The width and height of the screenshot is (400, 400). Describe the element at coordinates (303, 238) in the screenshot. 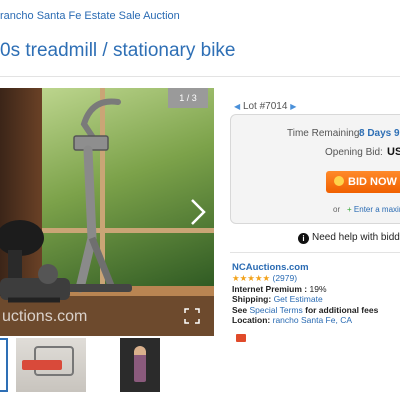

I see `info-icon: i` at that location.